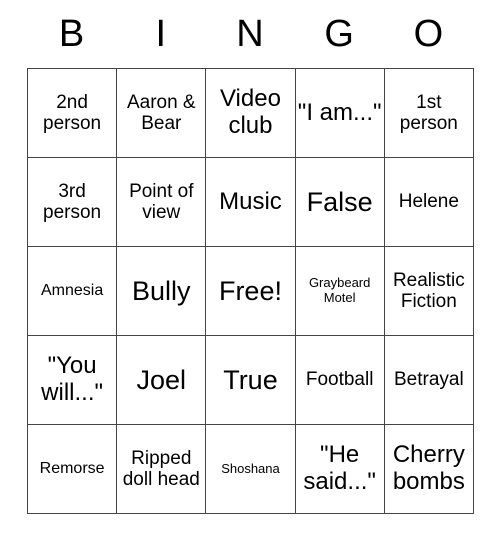 This screenshot has height=544, width=500. What do you see at coordinates (72, 380) in the screenshot?
I see `bingo-cell-b4: "You will..."` at bounding box center [72, 380].